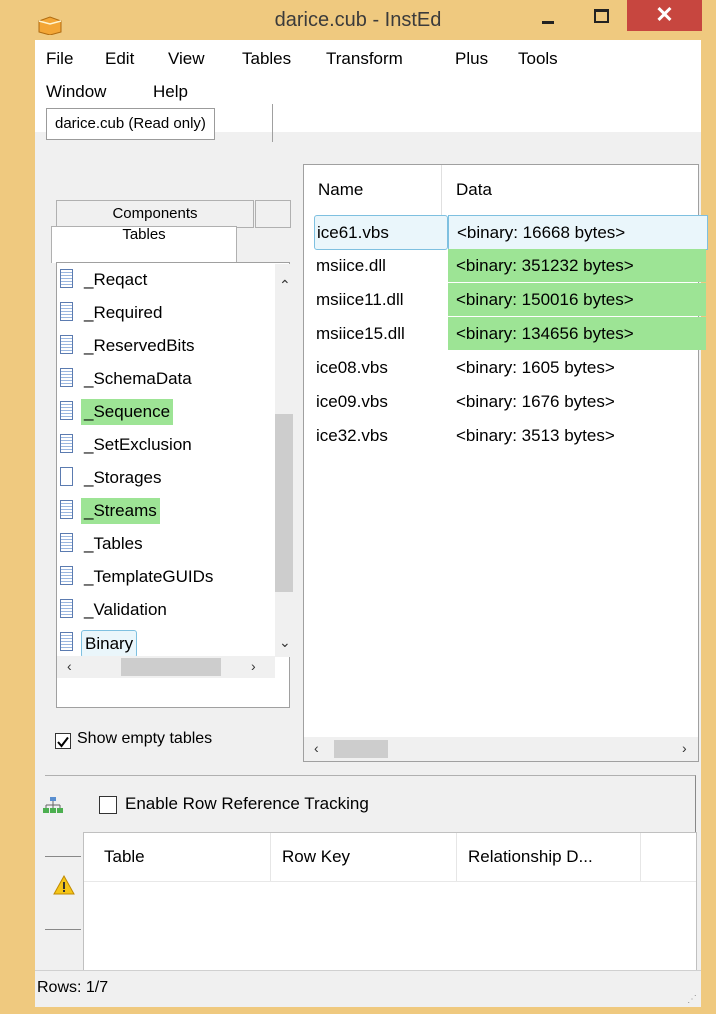  I want to click on table-row: ice32.vbs <binary: 3513 bytes>, so click(501, 436).